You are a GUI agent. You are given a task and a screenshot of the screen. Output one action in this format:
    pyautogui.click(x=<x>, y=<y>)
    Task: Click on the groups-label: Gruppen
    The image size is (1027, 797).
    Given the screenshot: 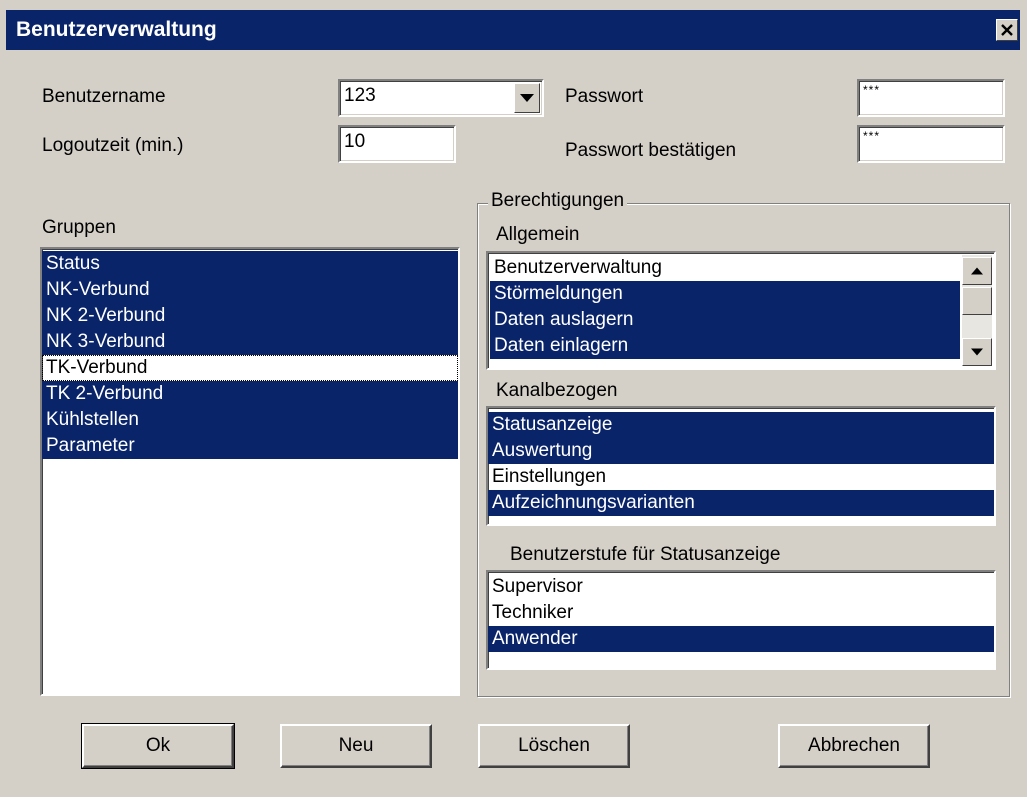 What is the action you would take?
    pyautogui.click(x=79, y=227)
    